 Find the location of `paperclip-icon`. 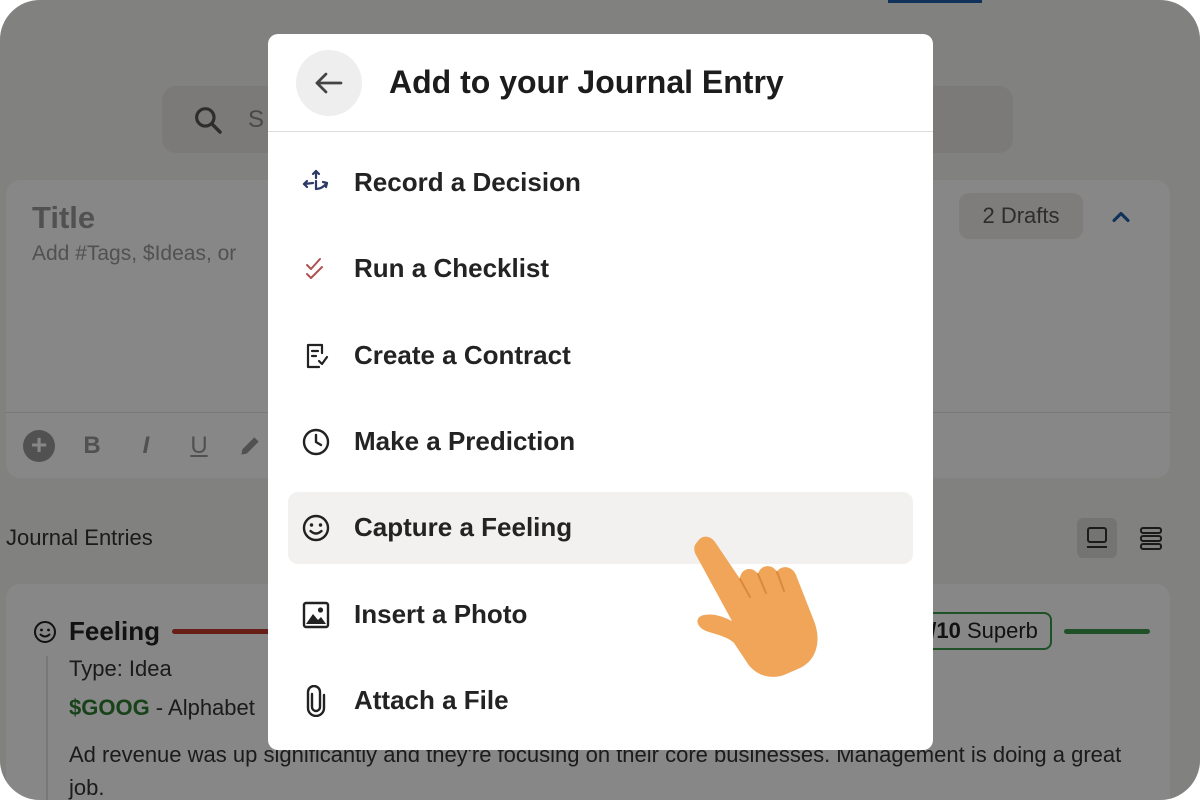

paperclip-icon is located at coordinates (316, 701).